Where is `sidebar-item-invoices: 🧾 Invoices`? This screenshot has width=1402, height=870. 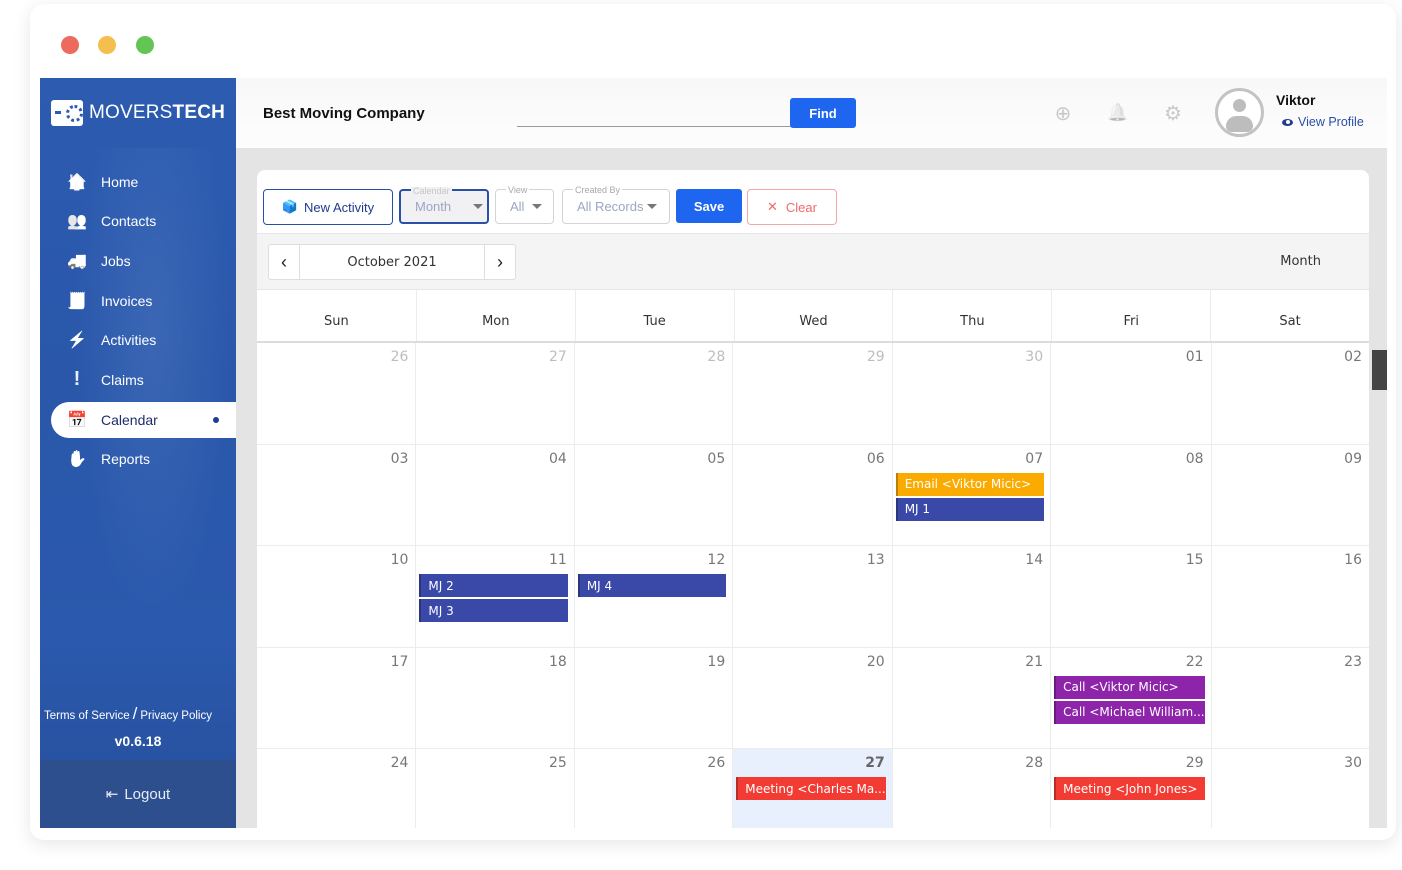 sidebar-item-invoices: 🧾 Invoices is located at coordinates (143, 301).